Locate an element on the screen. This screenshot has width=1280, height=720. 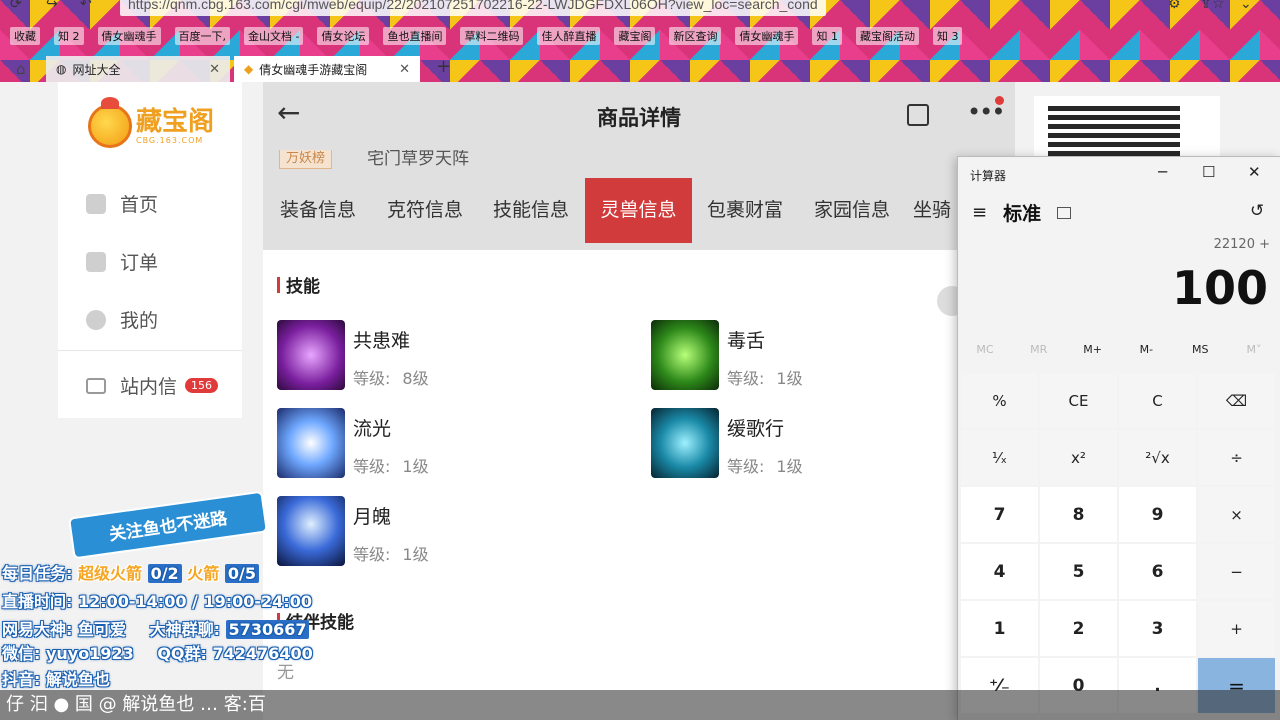
bookmark-item: 知 1 is located at coordinates (827, 36).